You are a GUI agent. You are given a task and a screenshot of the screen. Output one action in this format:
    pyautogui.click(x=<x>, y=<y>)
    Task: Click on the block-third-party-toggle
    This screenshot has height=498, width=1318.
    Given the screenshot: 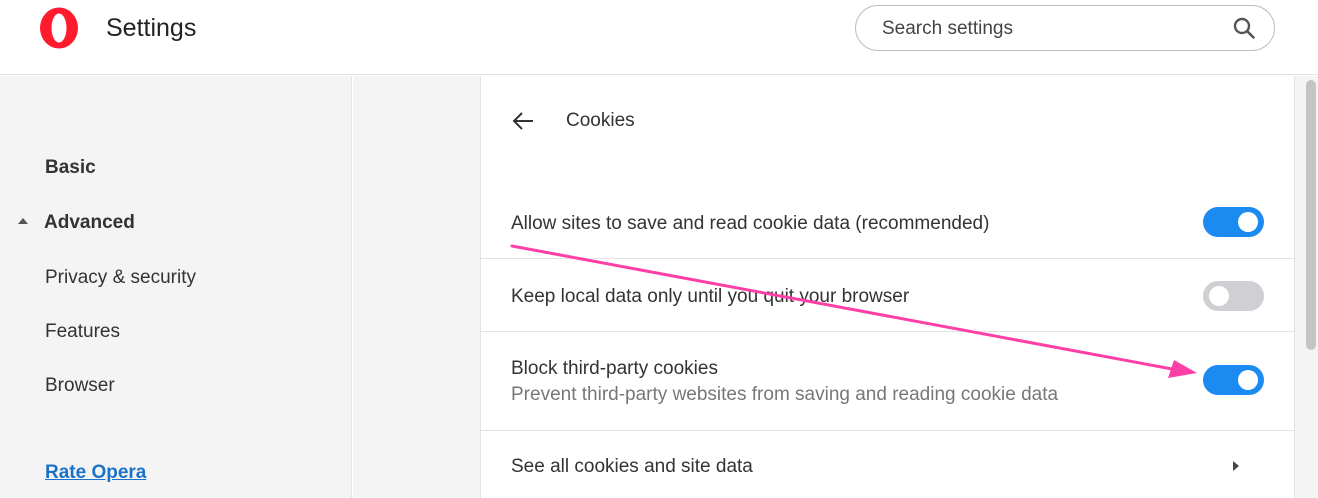 What is the action you would take?
    pyautogui.click(x=1233, y=380)
    